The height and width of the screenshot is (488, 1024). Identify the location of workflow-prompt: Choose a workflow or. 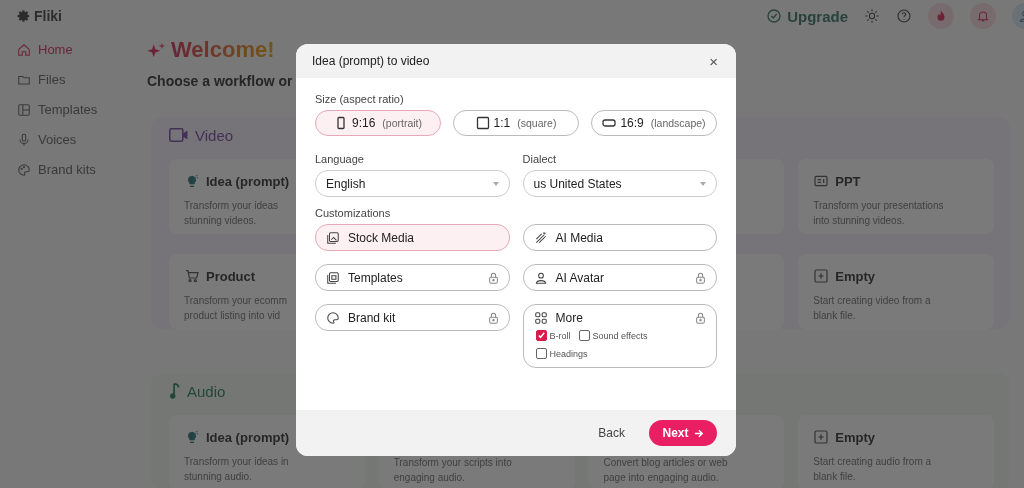
(220, 81).